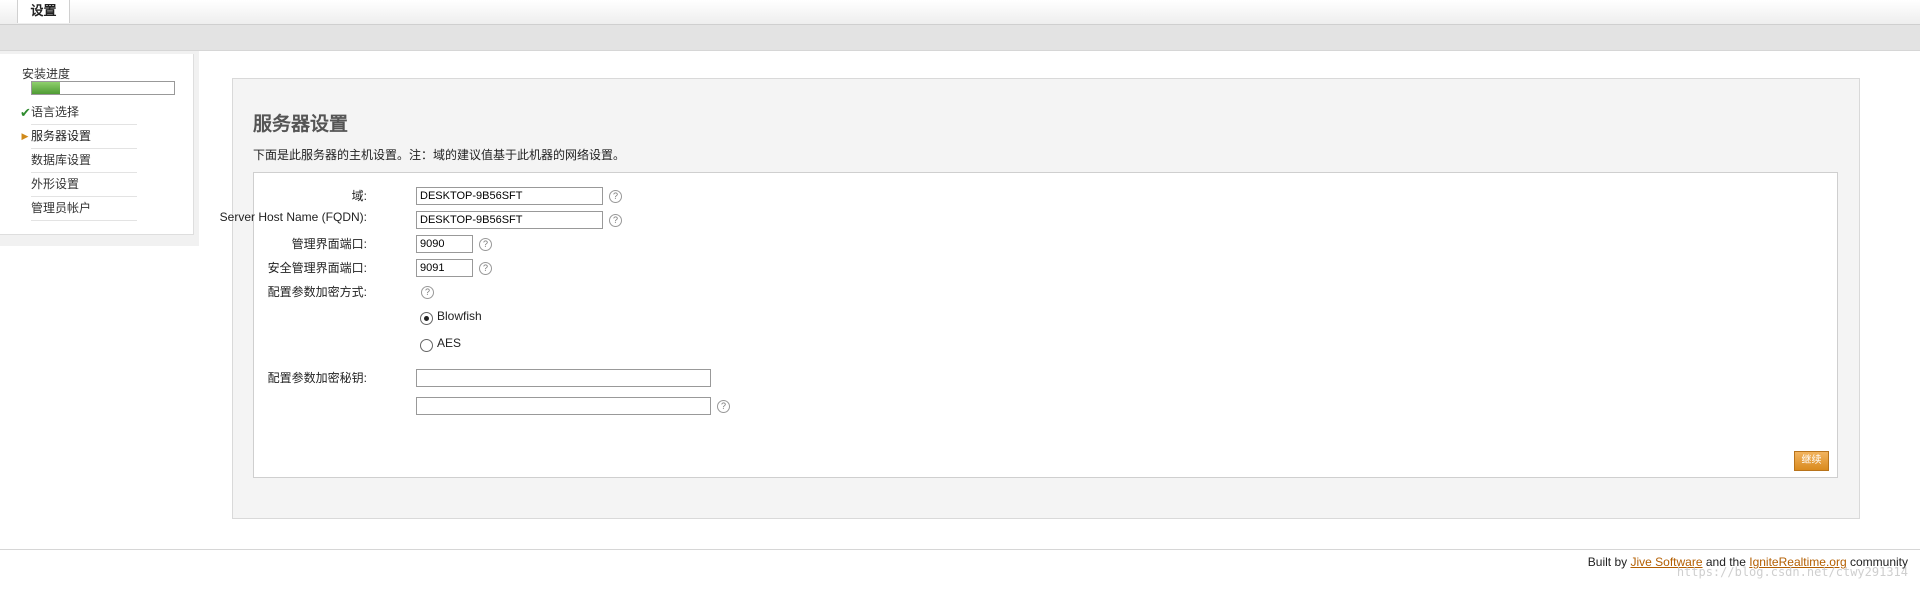 The height and width of the screenshot is (591, 1920). Describe the element at coordinates (426, 318) in the screenshot. I see `blowfish-radio` at that location.